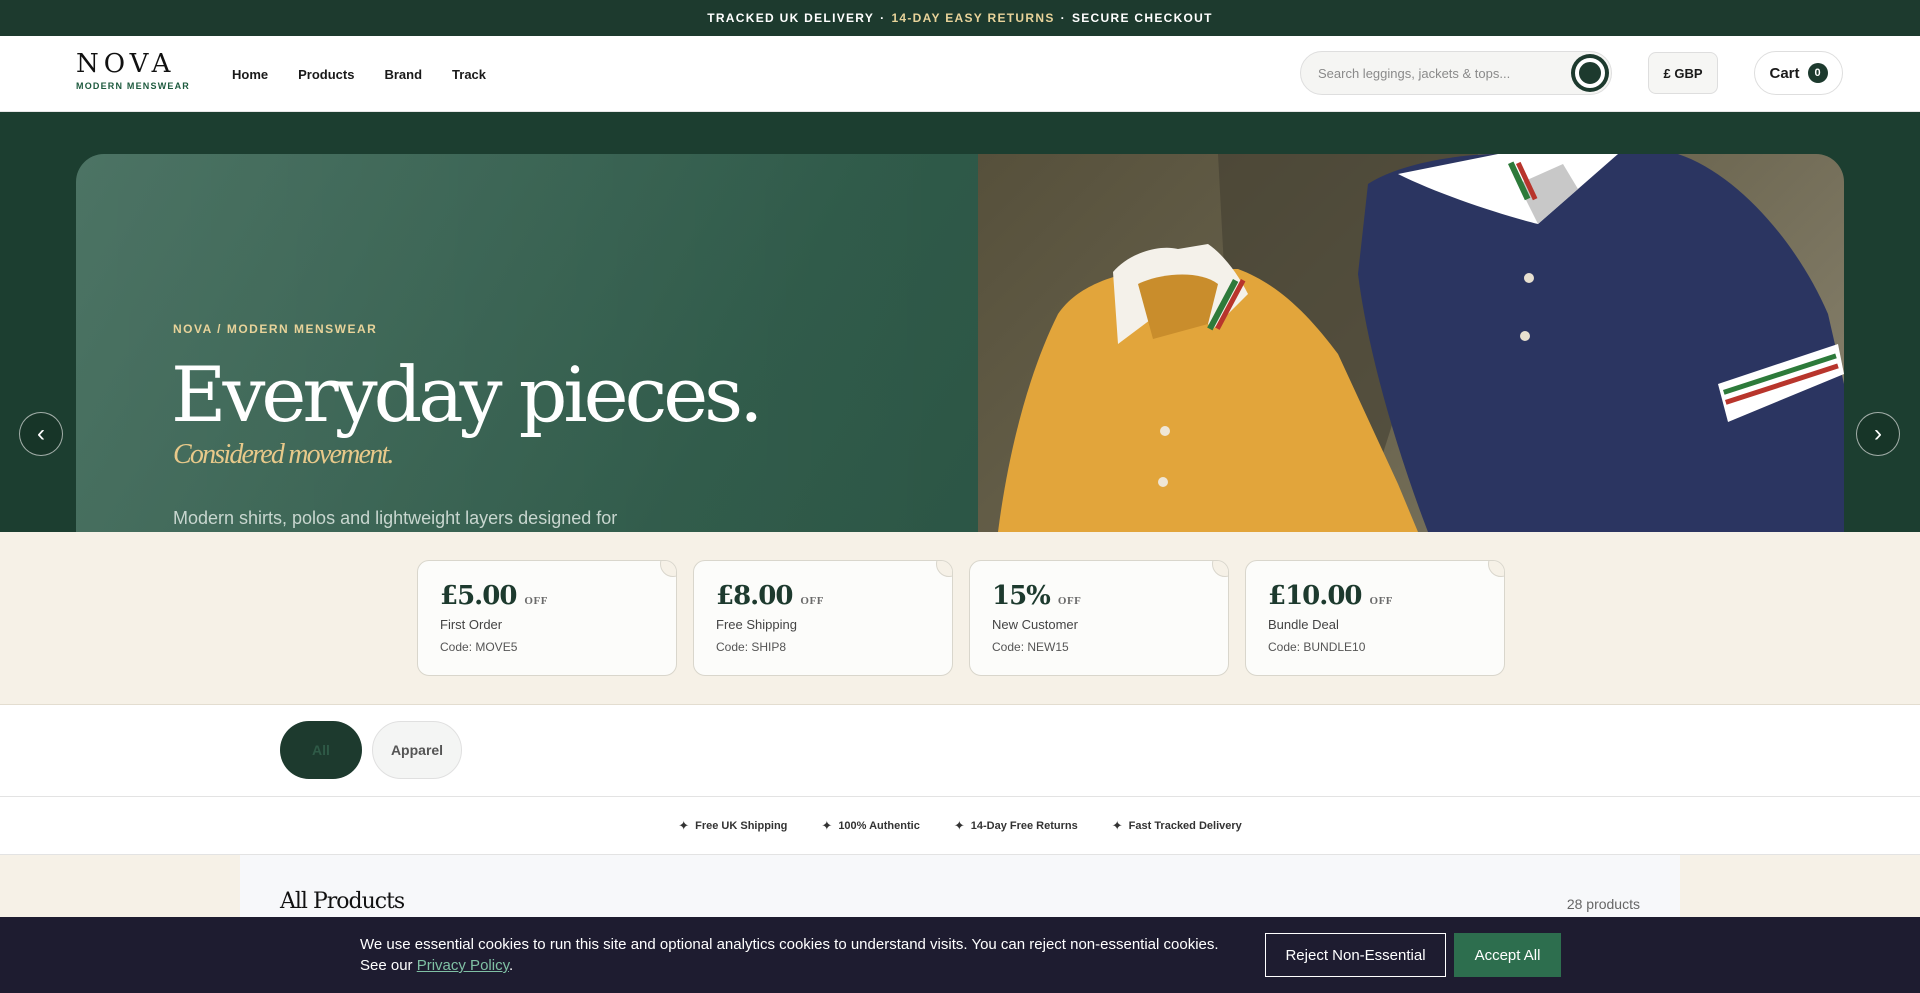 The height and width of the screenshot is (993, 1920). What do you see at coordinates (275, 329) in the screenshot?
I see `hero-kicker: NOVA / MODERN MENSWEAR` at bounding box center [275, 329].